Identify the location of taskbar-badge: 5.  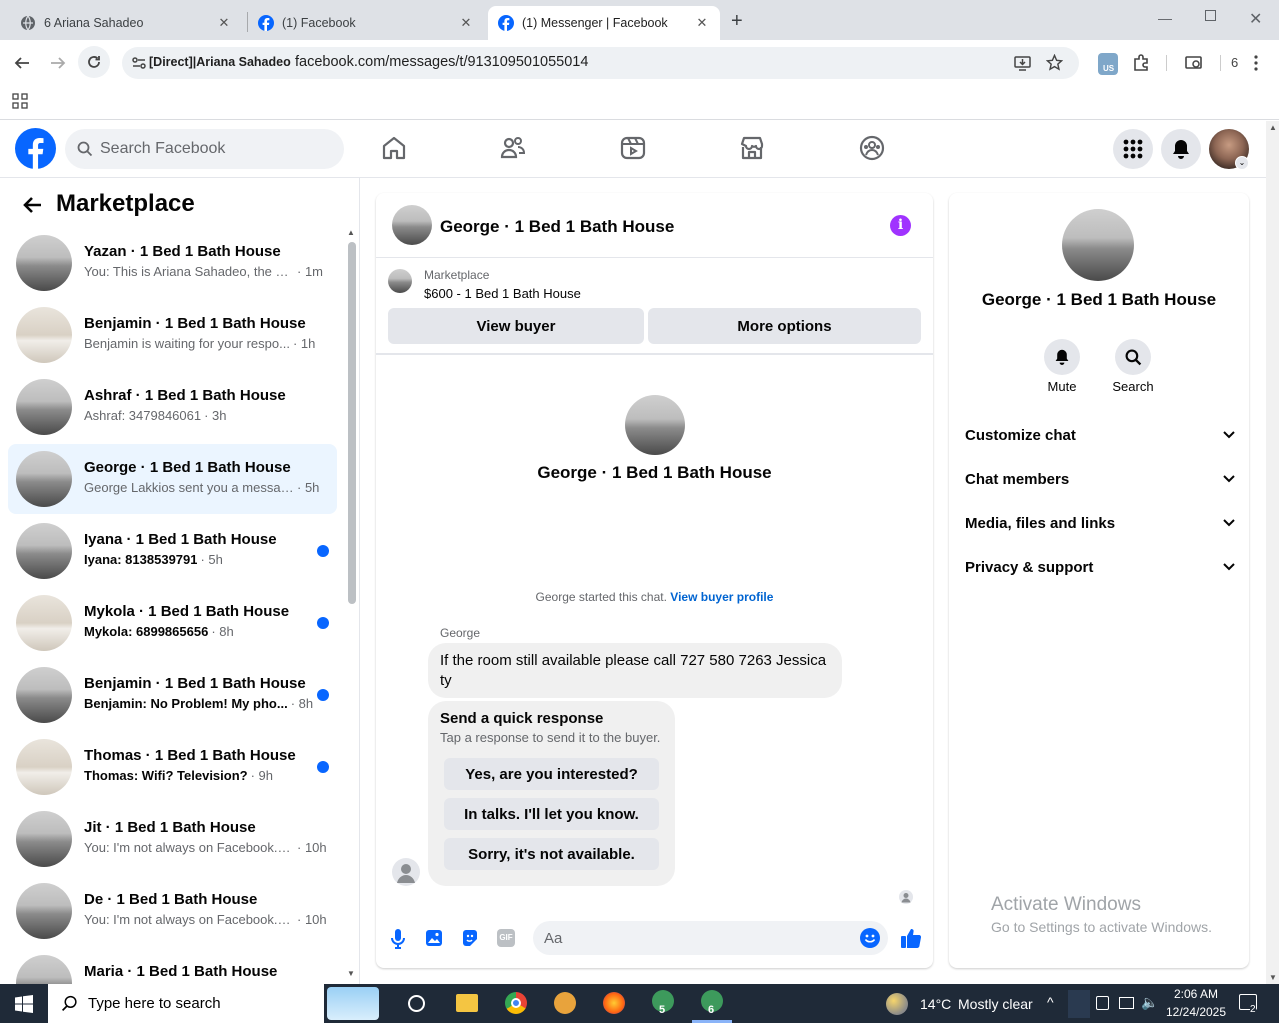
(662, 1010).